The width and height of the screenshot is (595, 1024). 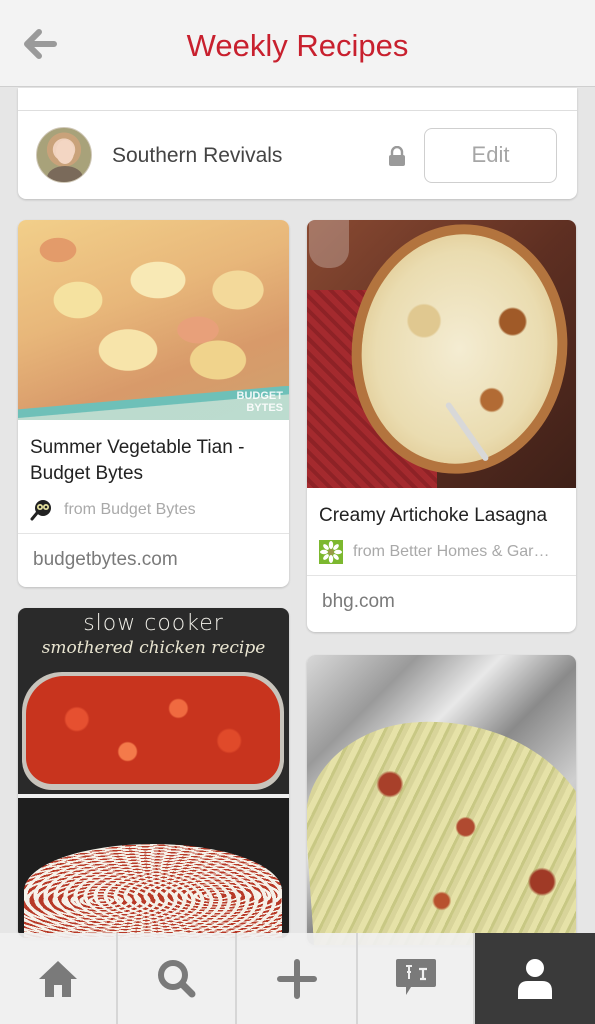 I want to click on person-icon, so click(x=535, y=978).